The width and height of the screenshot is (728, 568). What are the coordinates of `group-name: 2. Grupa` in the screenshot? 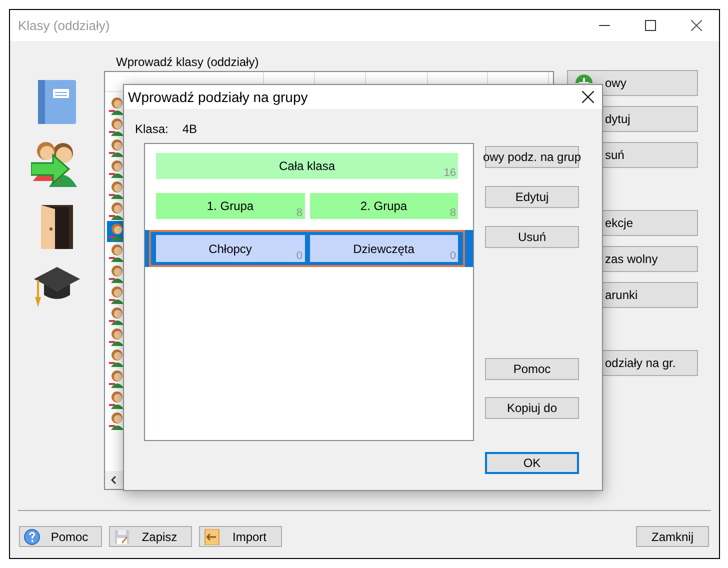 It's located at (384, 206).